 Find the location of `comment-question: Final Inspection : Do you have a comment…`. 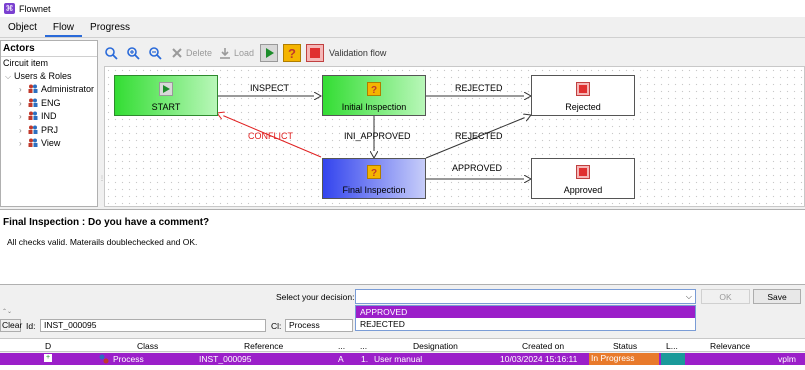

comment-question: Final Inspection : Do you have a comment… is located at coordinates (402, 220).